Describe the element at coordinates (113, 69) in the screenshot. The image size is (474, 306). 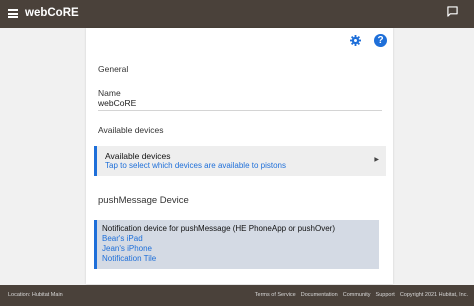
I see `general-section-label: General` at that location.